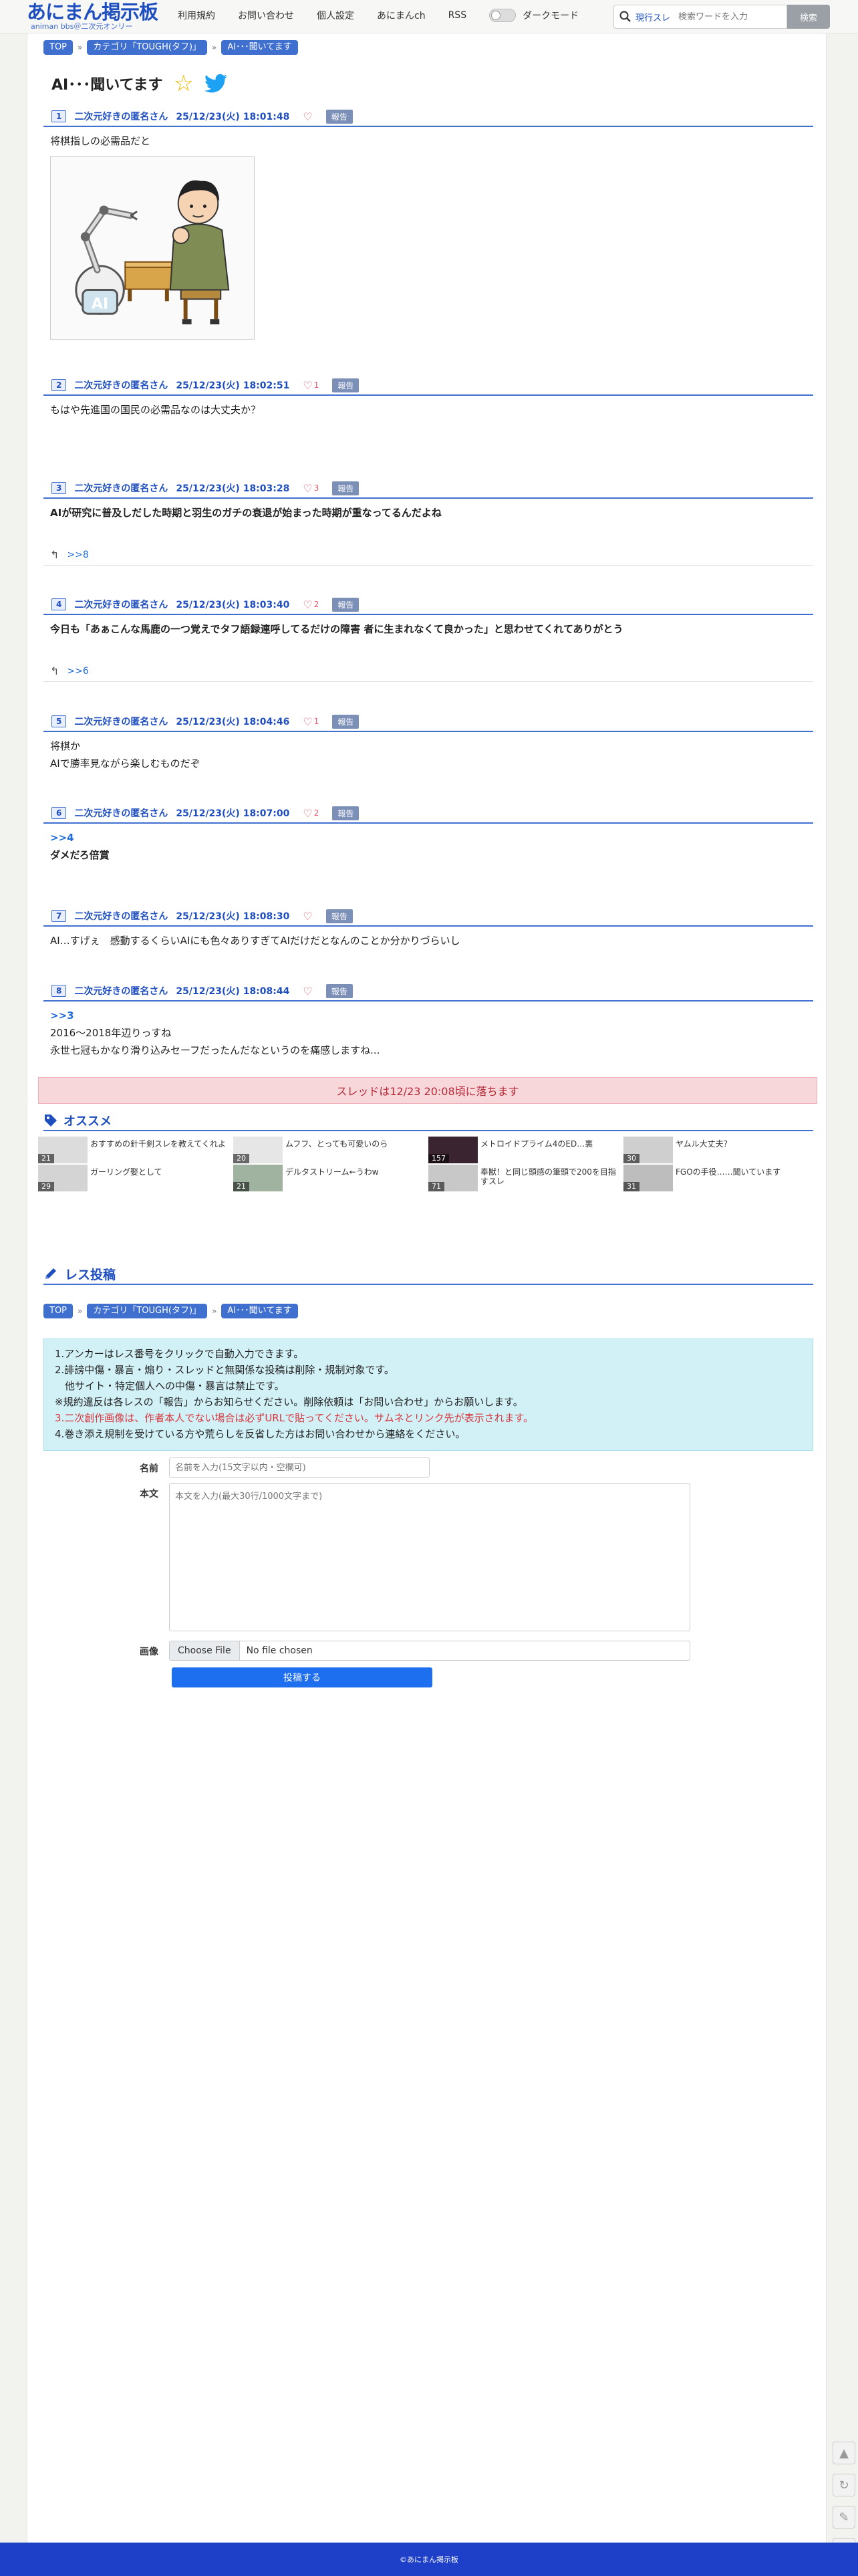 The width and height of the screenshot is (858, 2576). What do you see at coordinates (746, 1144) in the screenshot?
I see `thread-link-title: ヤムル大丈夫？` at bounding box center [746, 1144].